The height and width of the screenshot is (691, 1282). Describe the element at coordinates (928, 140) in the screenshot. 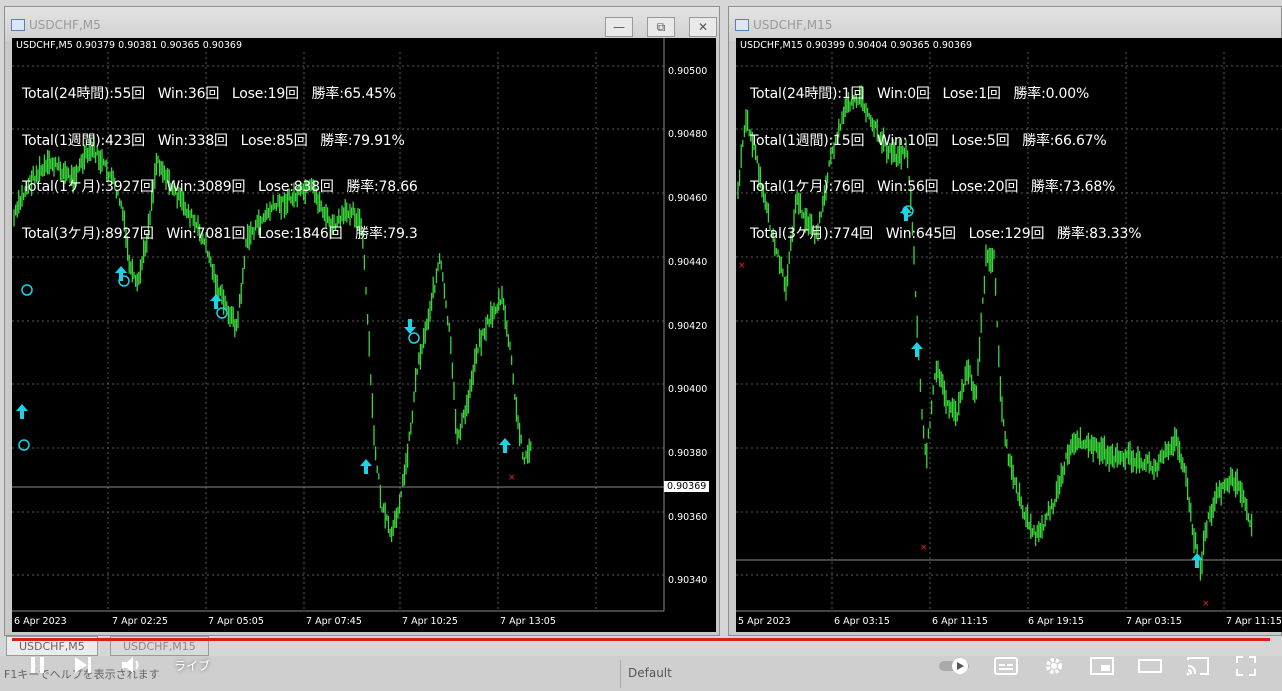

I see `stats-line-1w: Total(1週間):15回 Win:10回 Lose:5回 勝率:66.67%` at that location.